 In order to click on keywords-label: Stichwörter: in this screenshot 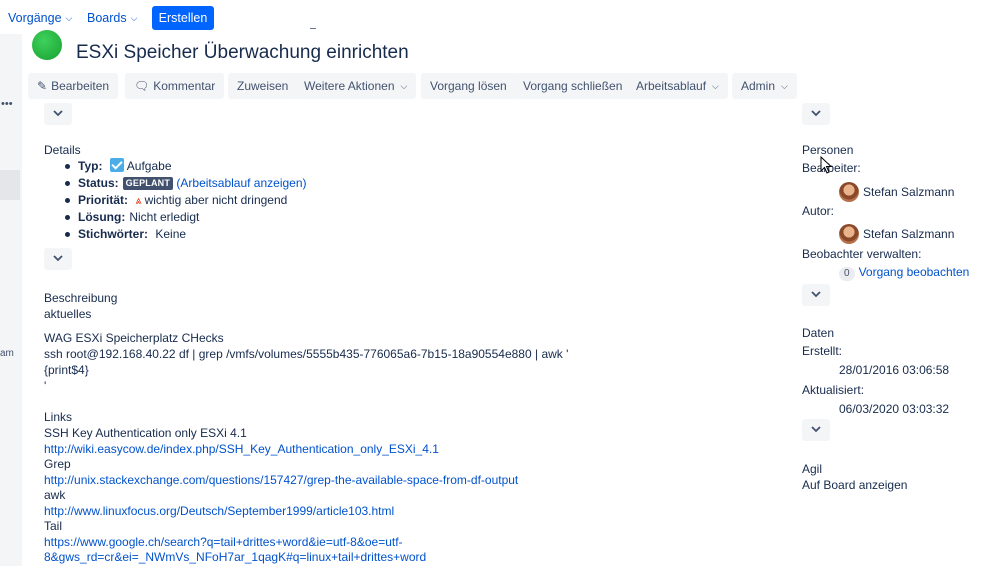, I will do `click(113, 234)`.